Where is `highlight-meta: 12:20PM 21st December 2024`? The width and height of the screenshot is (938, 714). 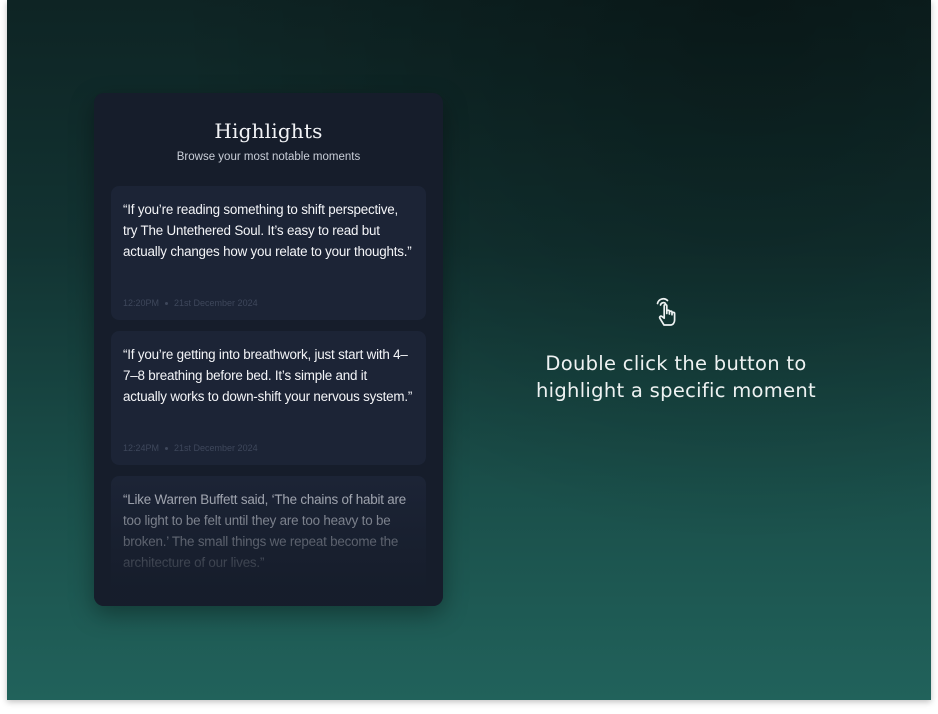
highlight-meta: 12:20PM 21st December 2024 is located at coordinates (190, 303).